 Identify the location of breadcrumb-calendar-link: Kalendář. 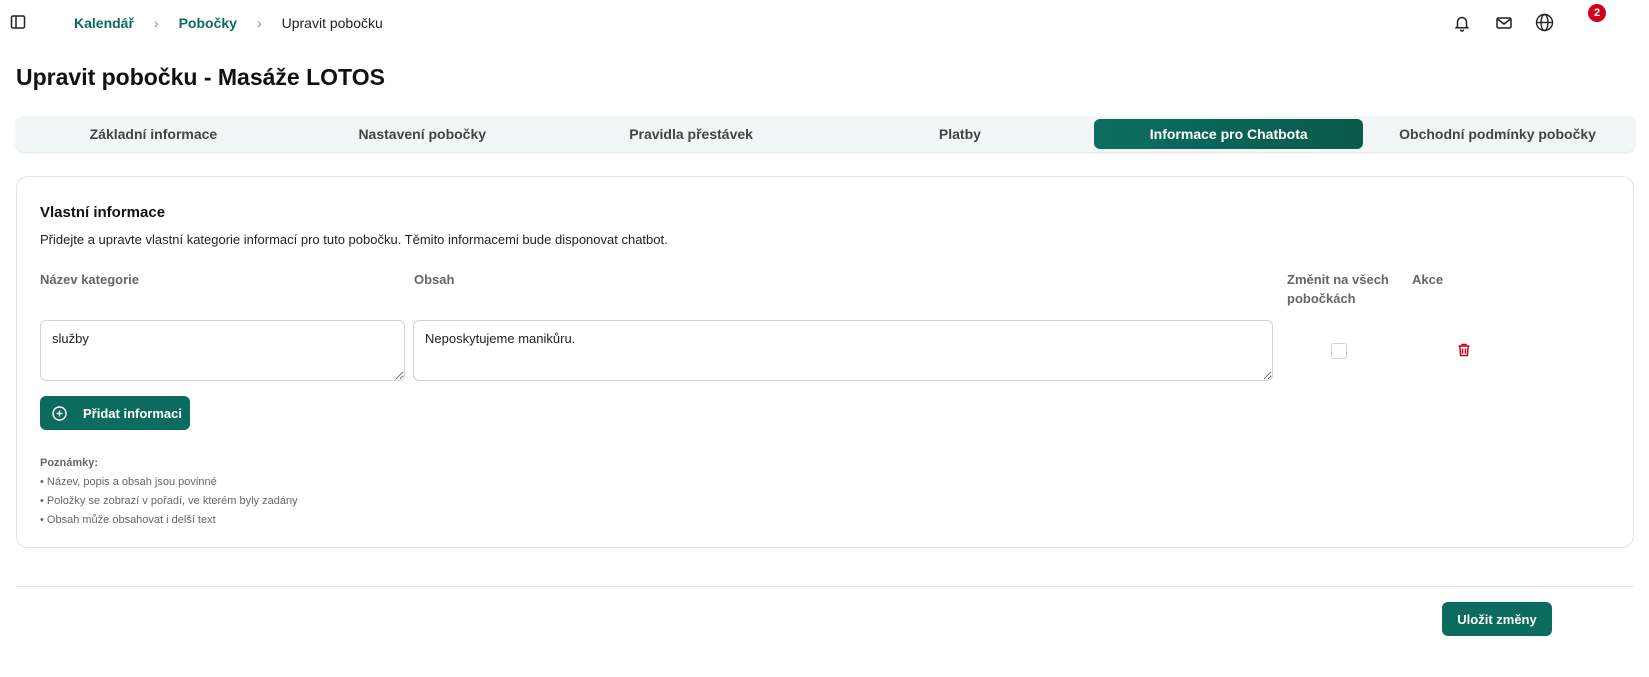
(104, 23).